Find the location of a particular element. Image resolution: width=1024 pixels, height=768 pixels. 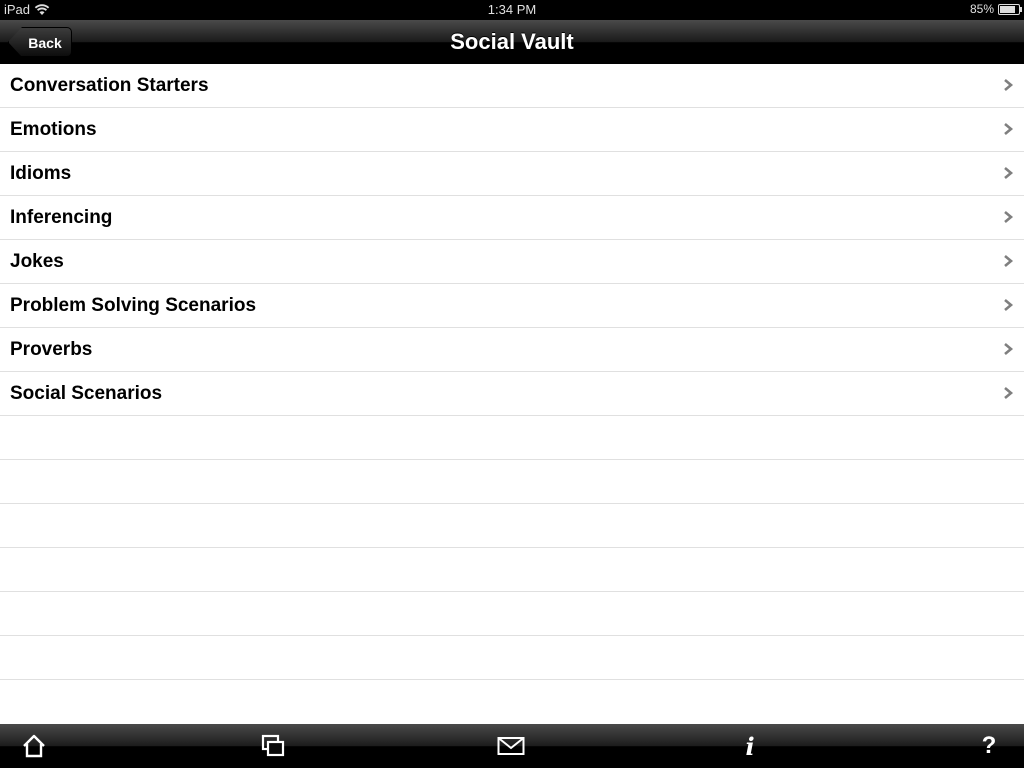

help-icon: ? is located at coordinates (989, 745).